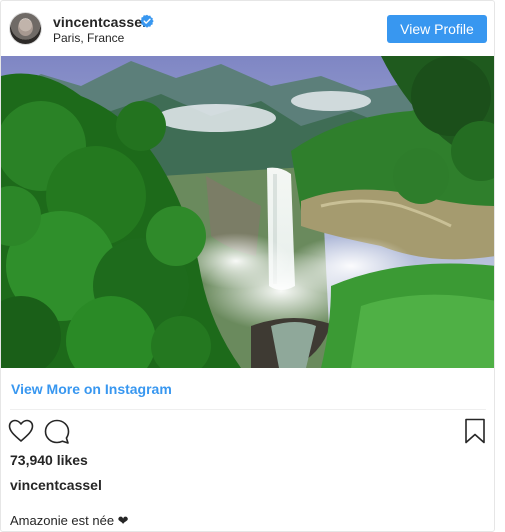 The height and width of the screenshot is (532, 505). Describe the element at coordinates (91, 389) in the screenshot. I see `view-more-link: View More on Instagram` at that location.